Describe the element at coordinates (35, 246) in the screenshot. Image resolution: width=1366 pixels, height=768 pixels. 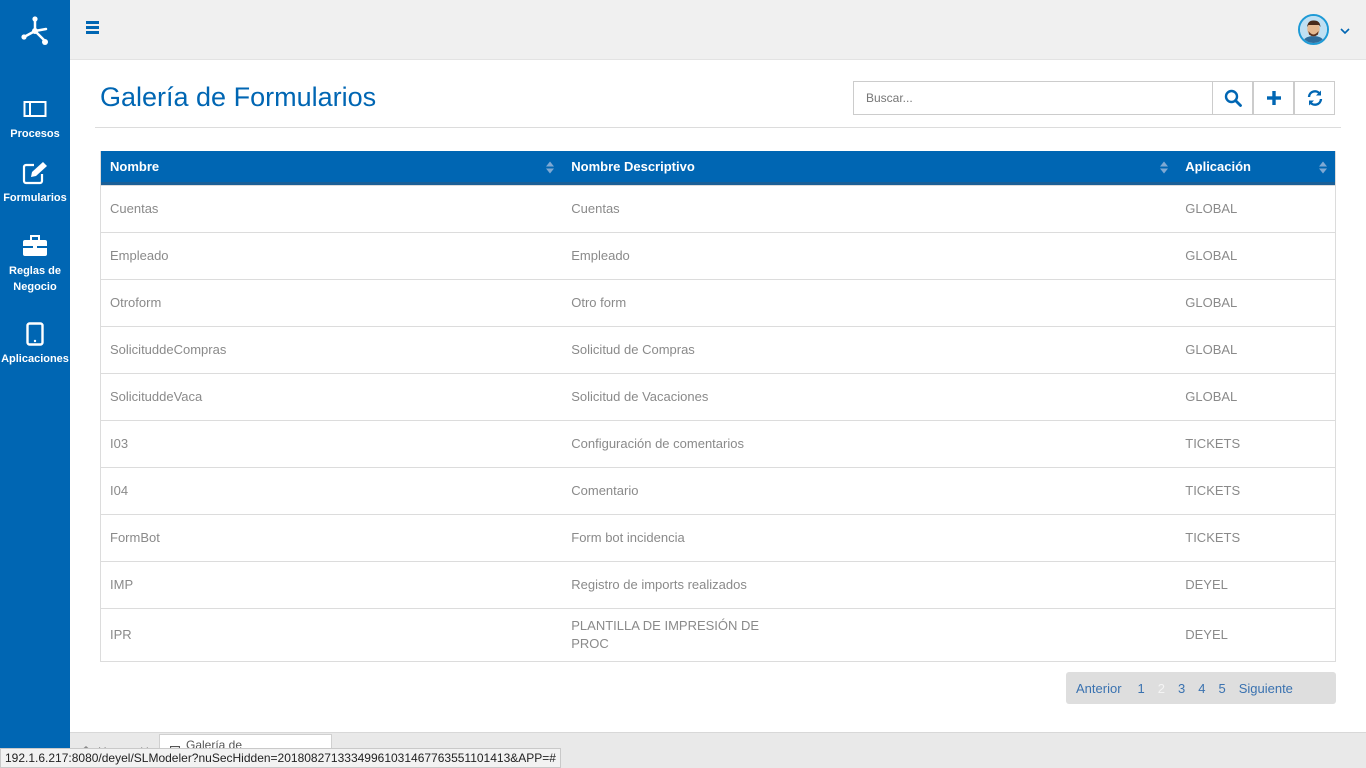
I see `briefcase-icon` at that location.